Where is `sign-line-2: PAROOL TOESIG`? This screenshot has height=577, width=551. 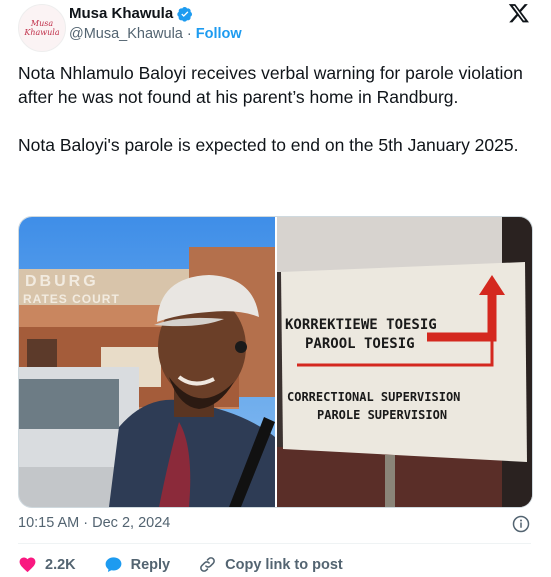 sign-line-2: PAROOL TOESIG is located at coordinates (360, 344).